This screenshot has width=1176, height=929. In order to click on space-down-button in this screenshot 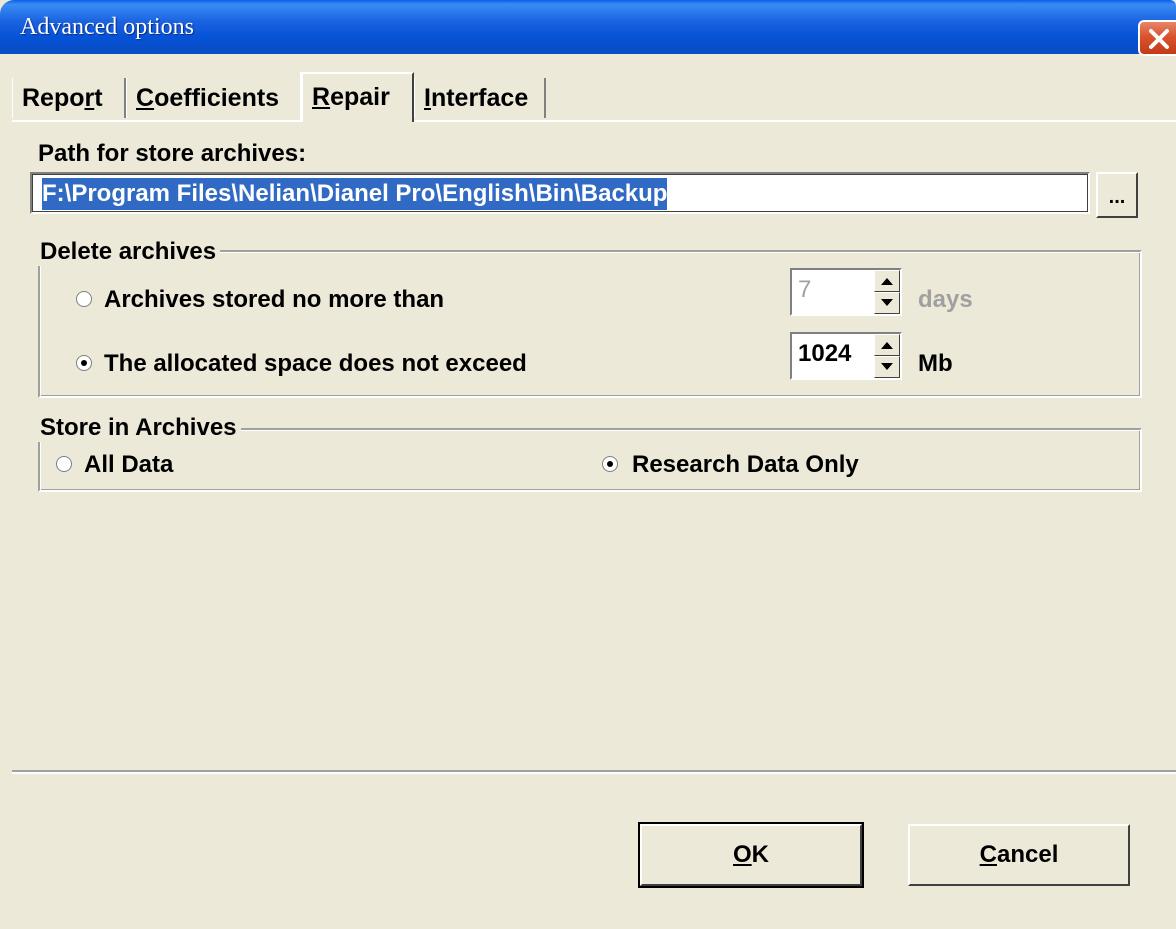, I will do `click(887, 367)`.